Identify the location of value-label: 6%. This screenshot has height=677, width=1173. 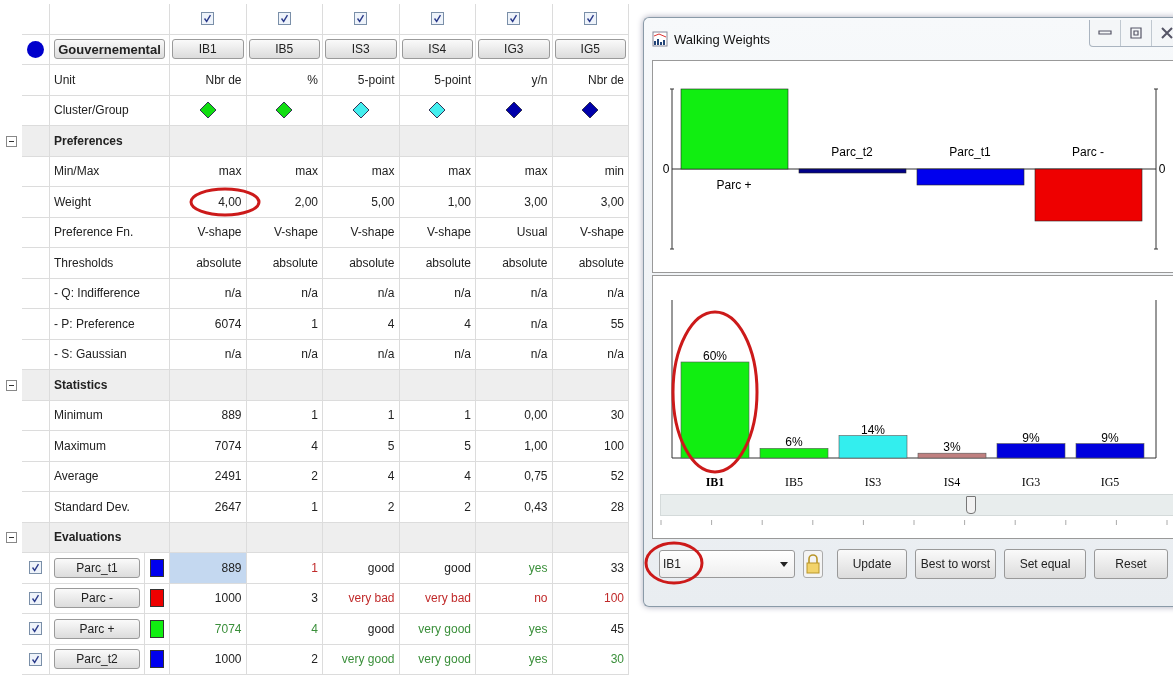
(794, 442).